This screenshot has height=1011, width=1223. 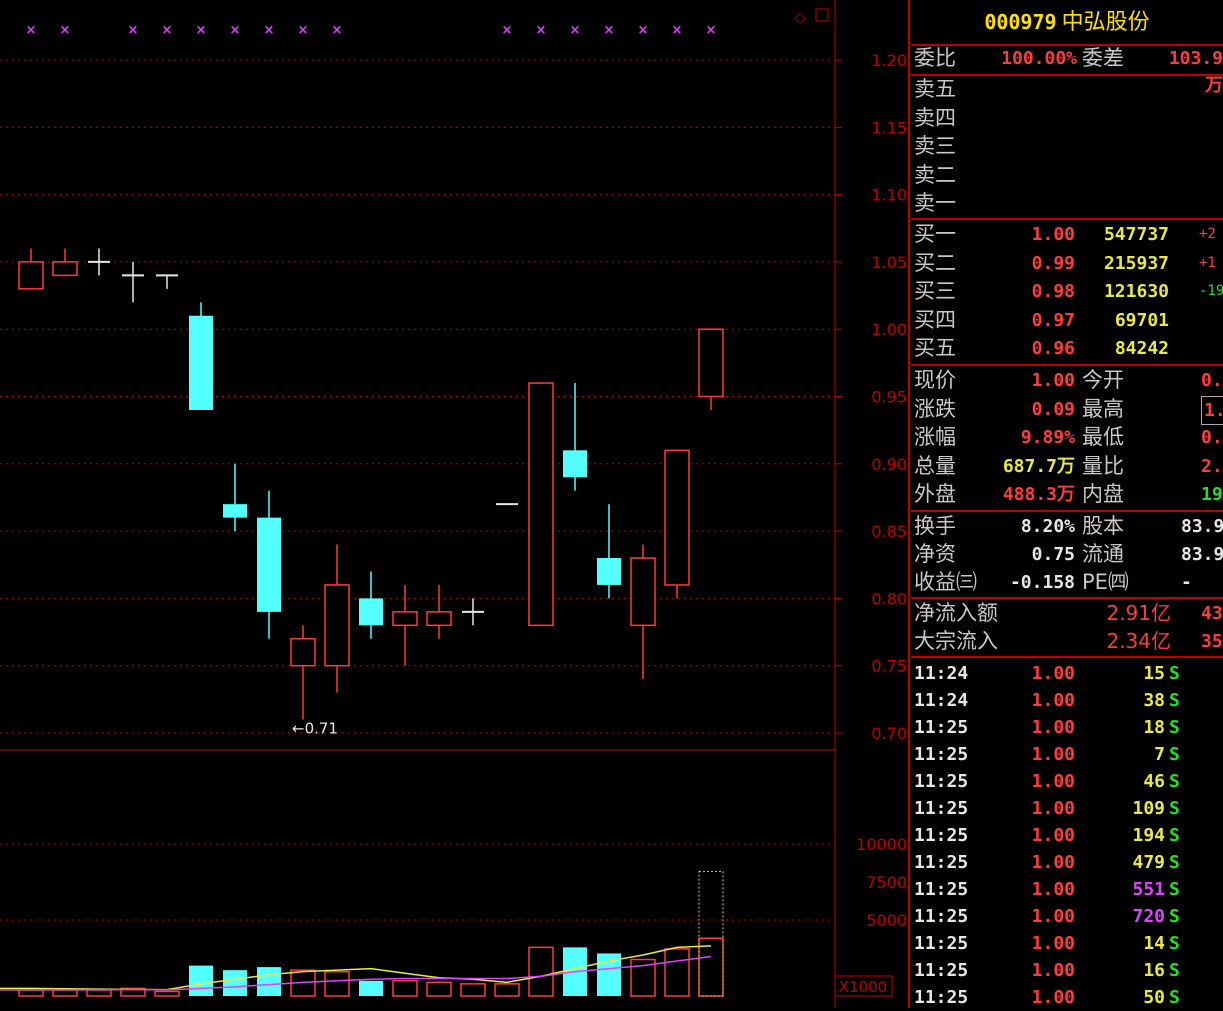 What do you see at coordinates (935, 348) in the screenshot?
I see `buy-label: 买五` at bounding box center [935, 348].